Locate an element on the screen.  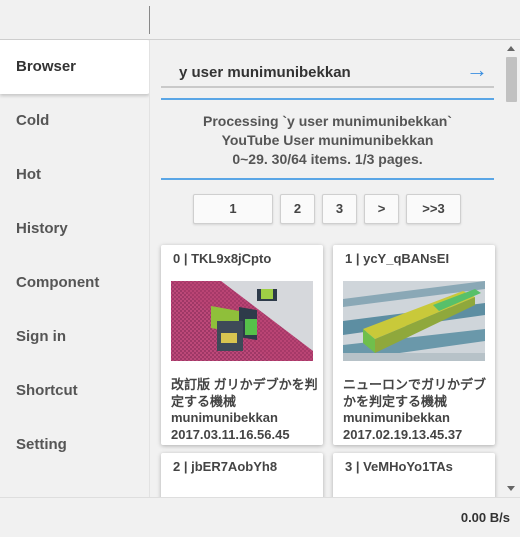
sidebar-item-browser: Browser is located at coordinates (75, 67).